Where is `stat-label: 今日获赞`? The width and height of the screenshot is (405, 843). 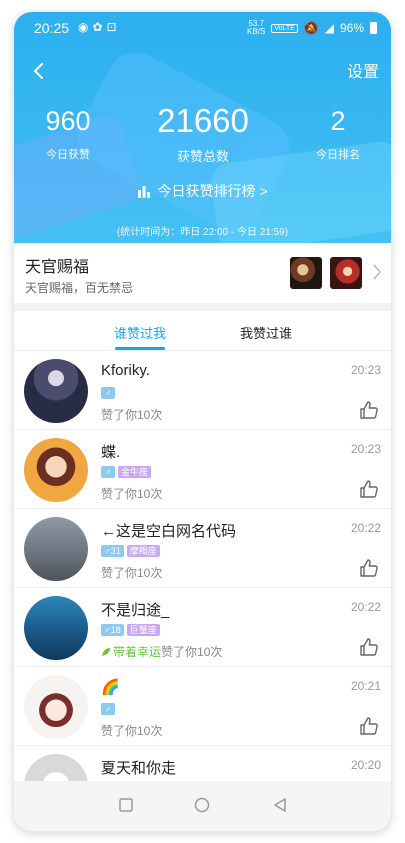 stat-label: 今日获赞 is located at coordinates (68, 155).